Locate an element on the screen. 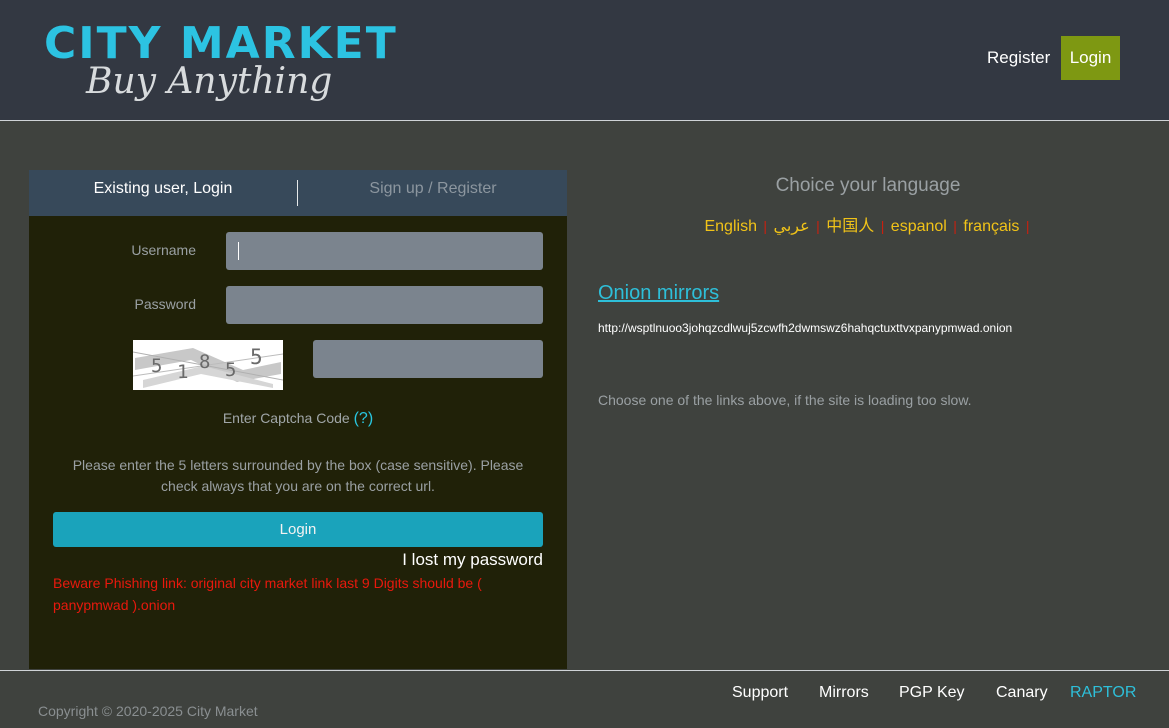  captcha-label: Enter Captcha Code (?) is located at coordinates (298, 419).